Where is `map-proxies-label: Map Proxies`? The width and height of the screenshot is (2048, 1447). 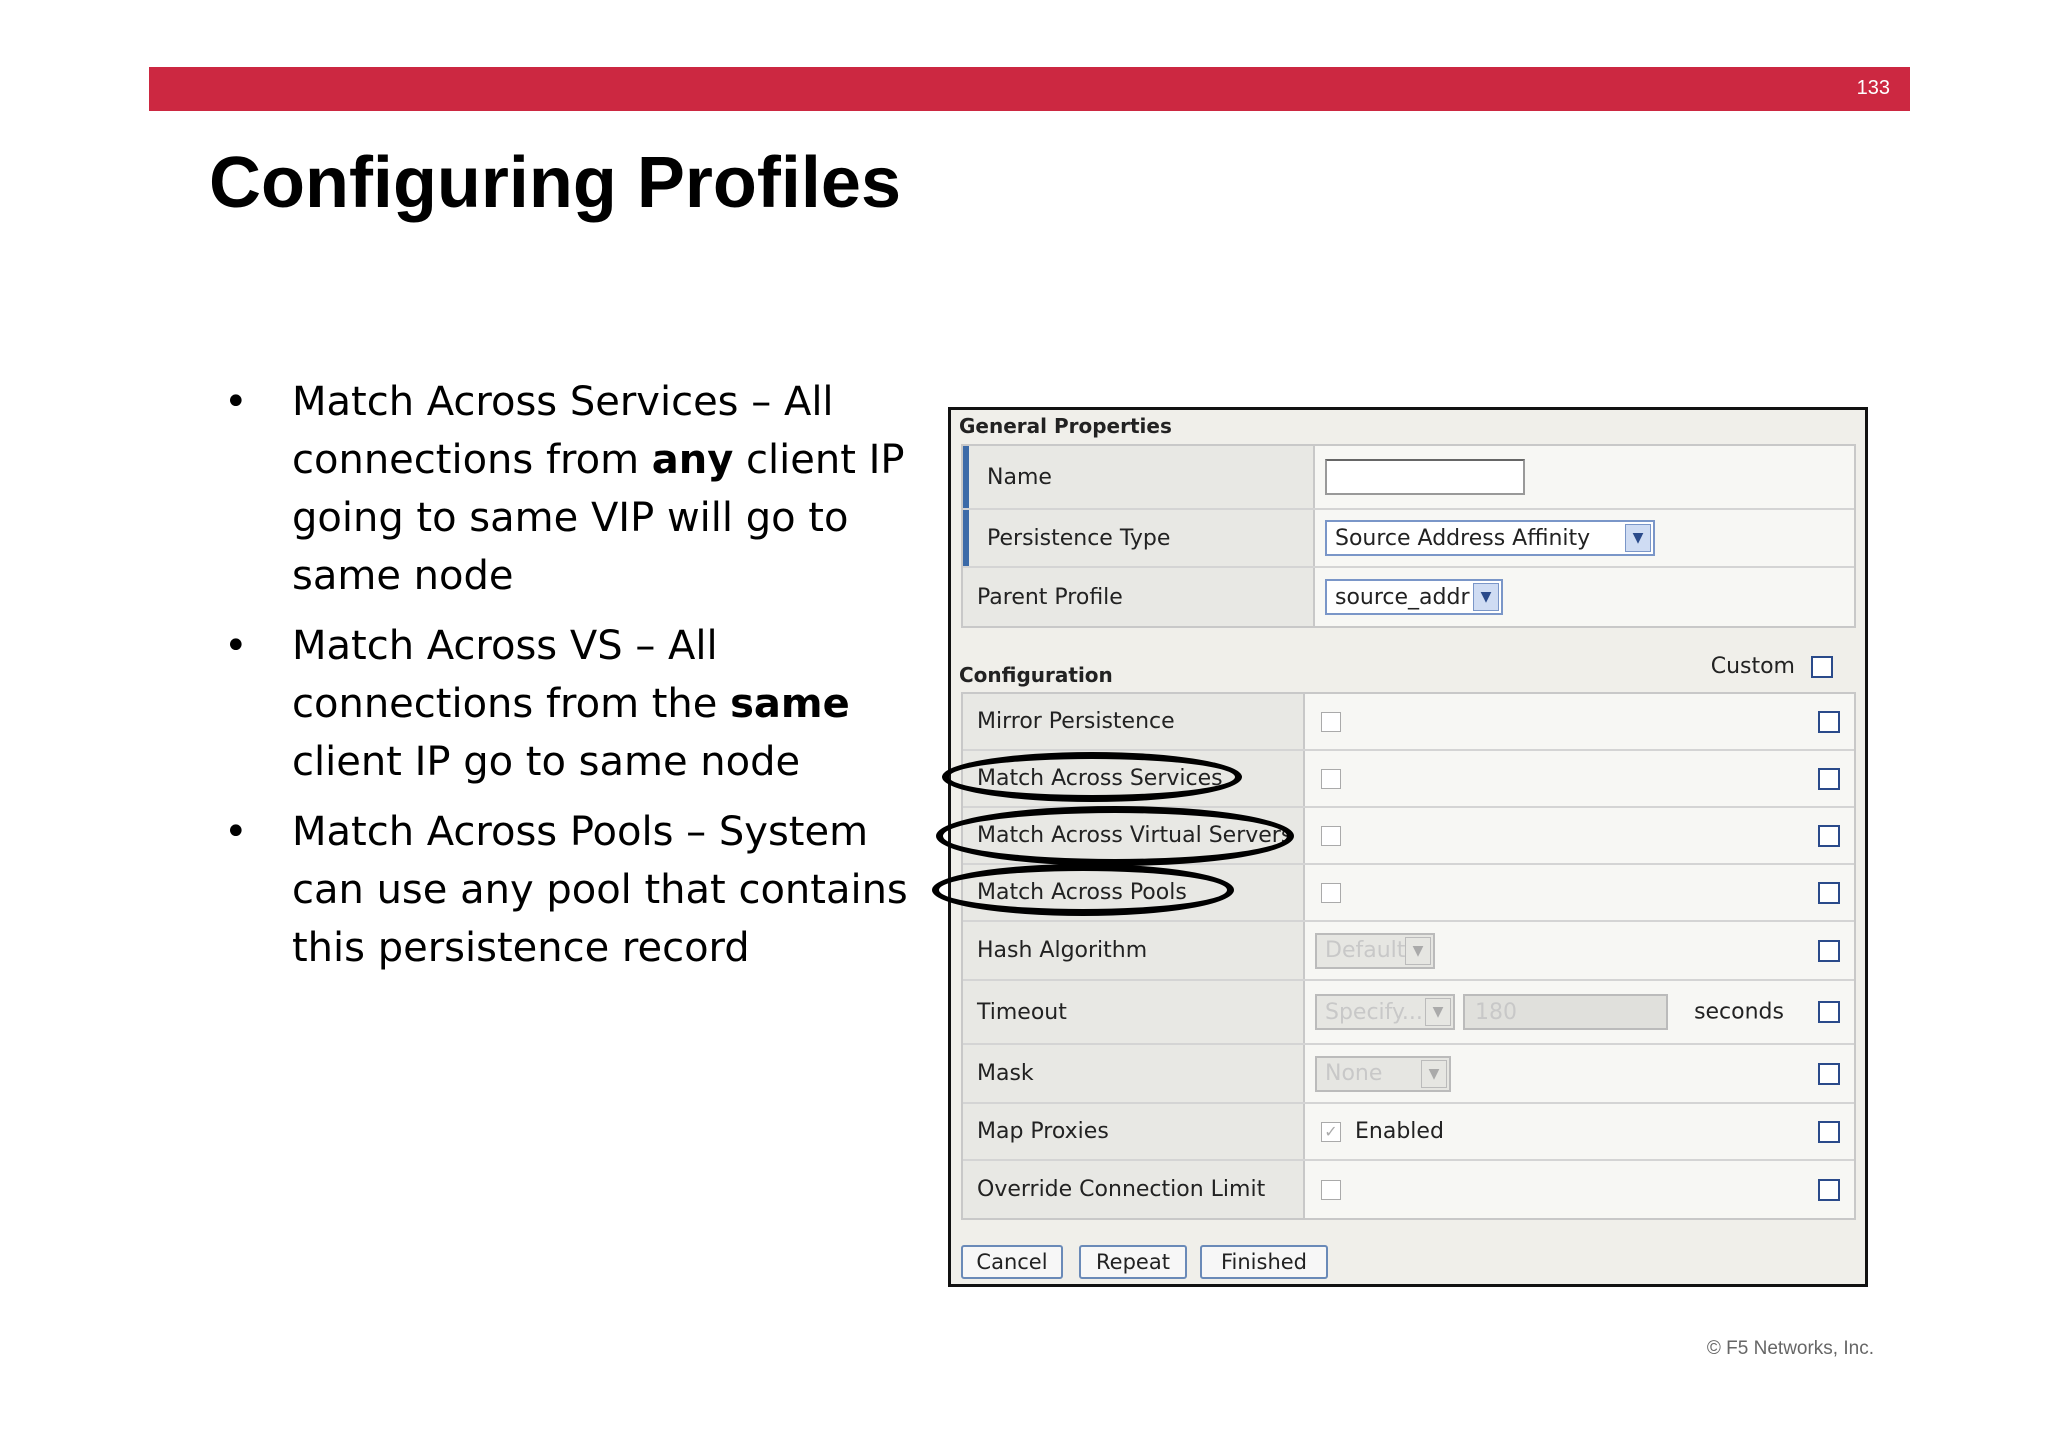 map-proxies-label: Map Proxies is located at coordinates (1134, 1131).